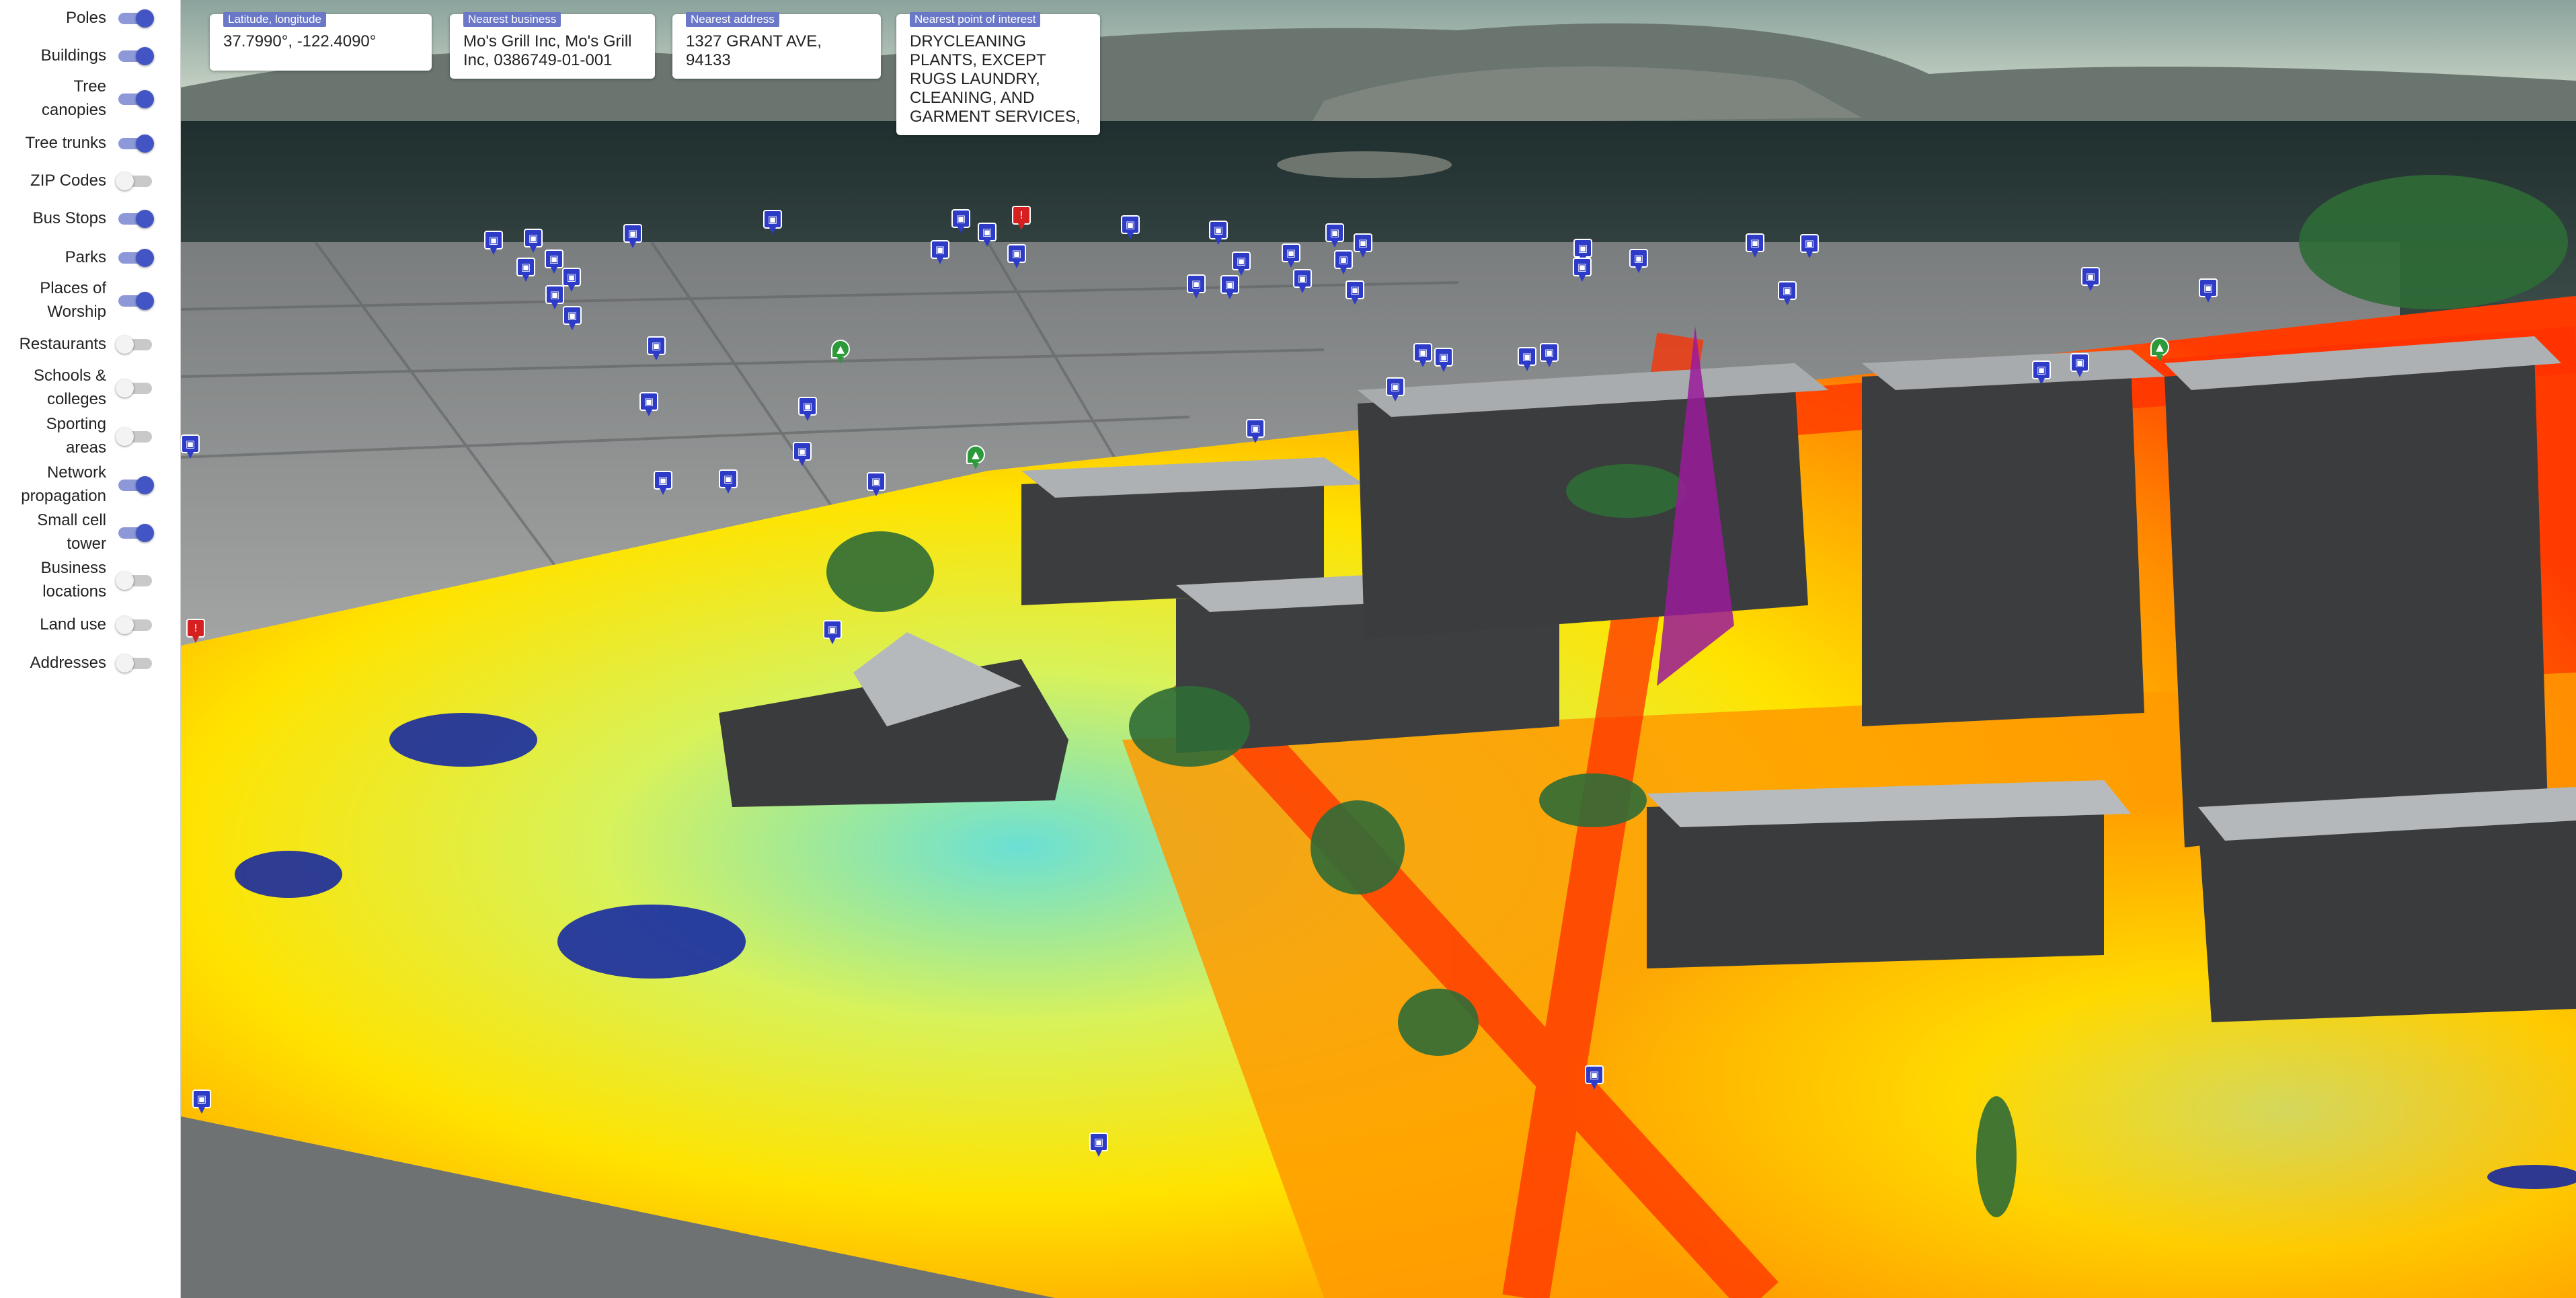 The height and width of the screenshot is (1298, 2576). Describe the element at coordinates (136, 663) in the screenshot. I see `toggle-addresses` at that location.